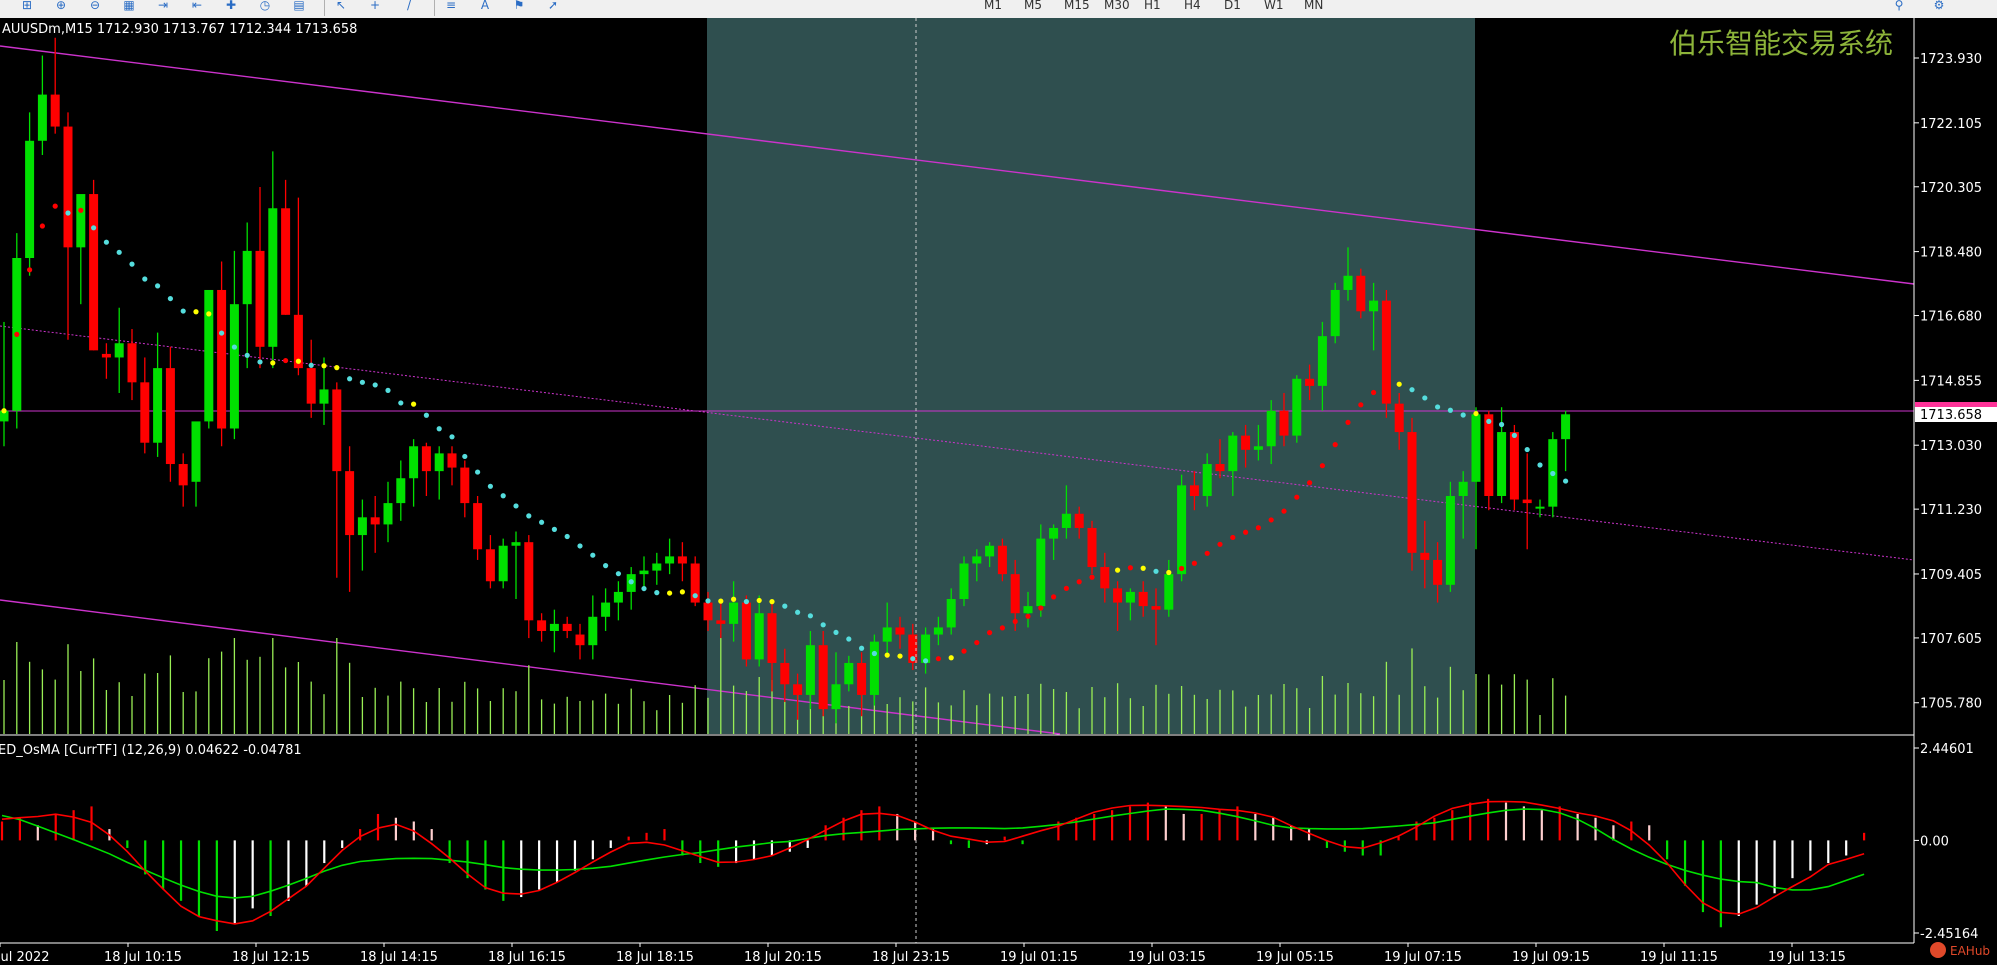  Describe the element at coordinates (485, 7) in the screenshot. I see `text-icon: A` at that location.